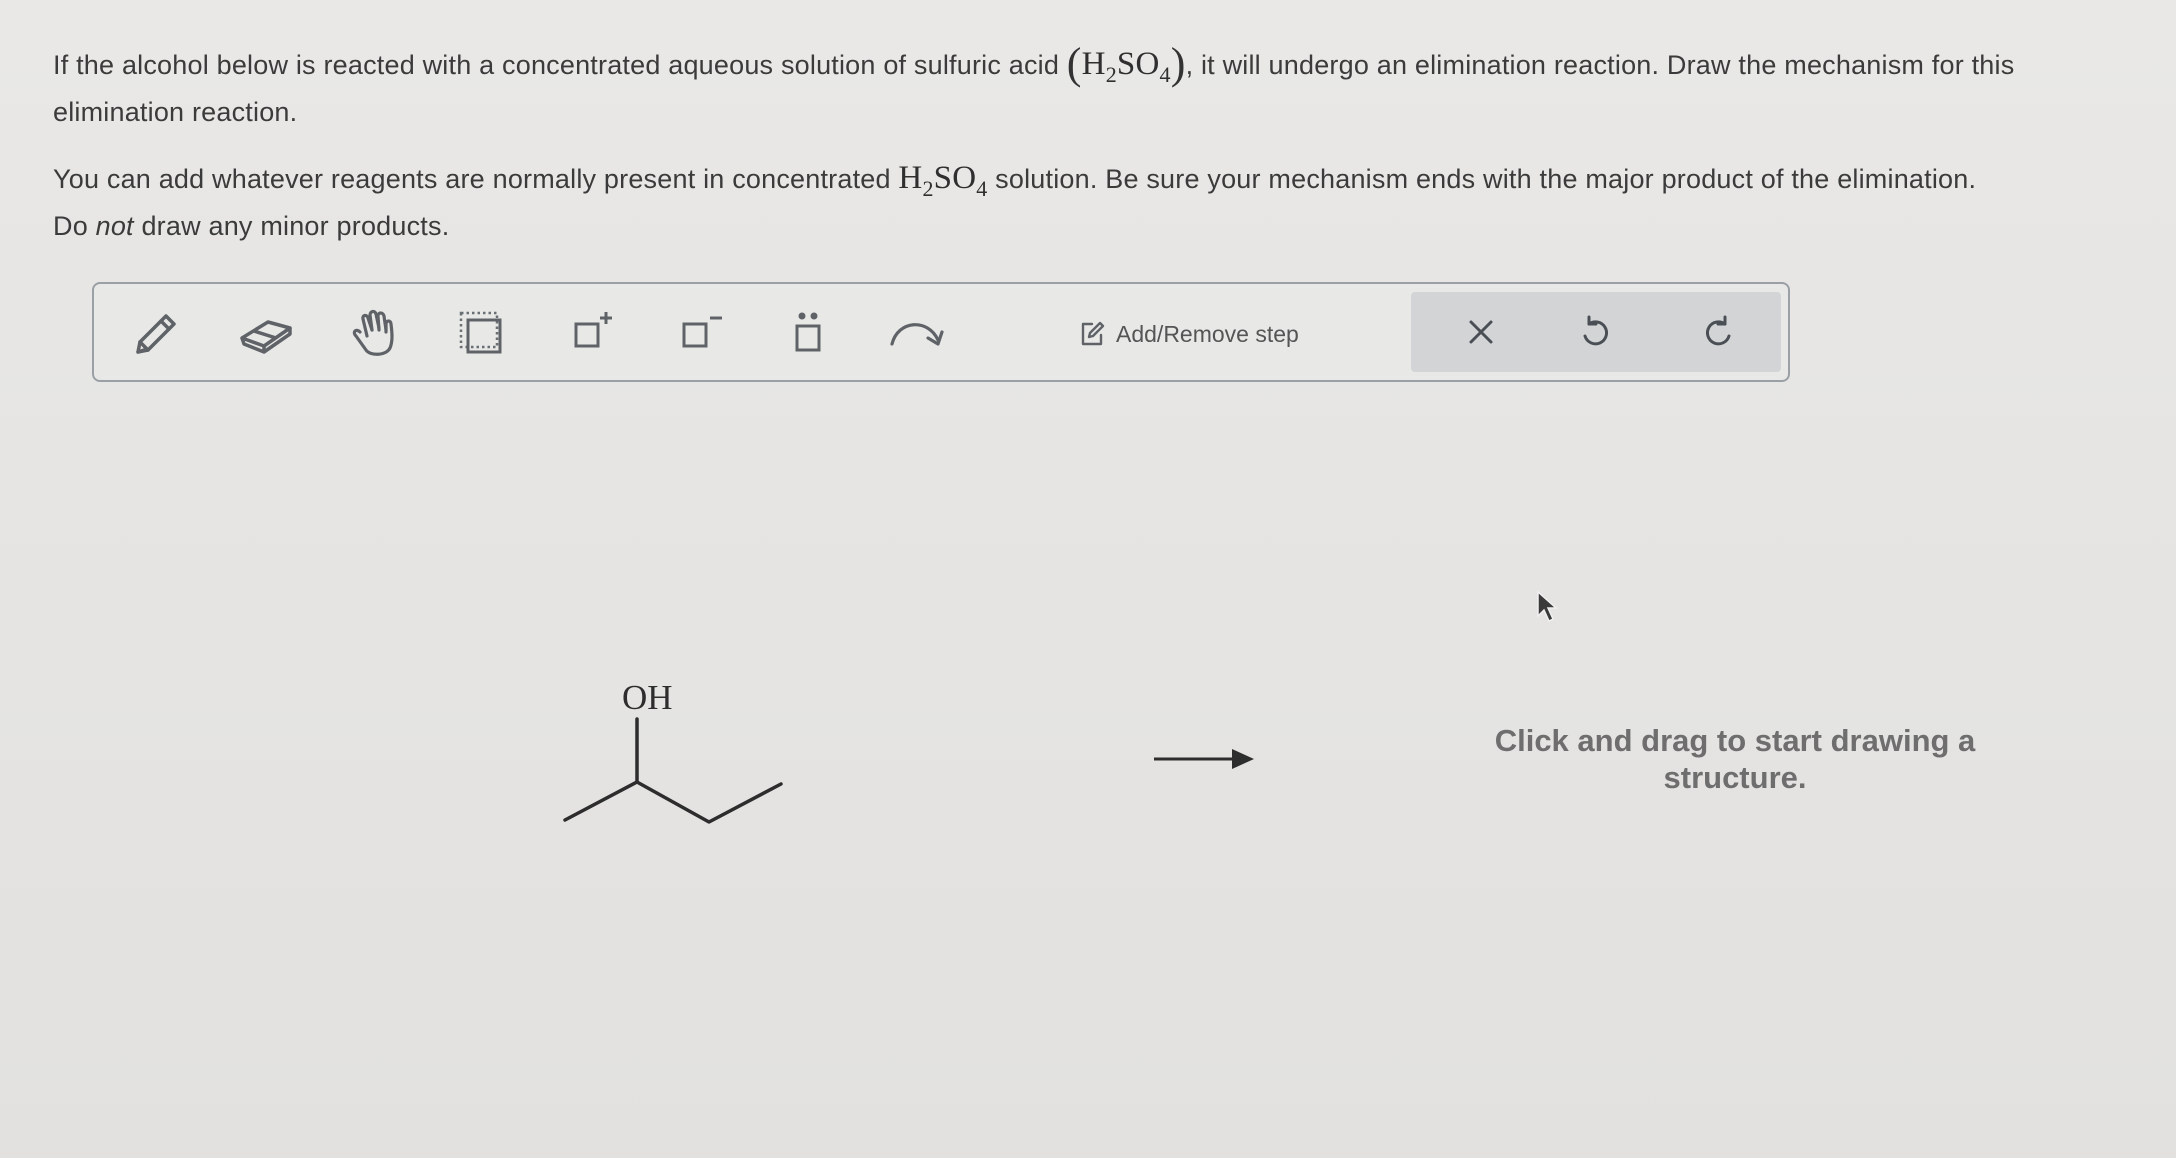  Describe the element at coordinates (1204, 759) in the screenshot. I see `reaction-arrow` at that location.